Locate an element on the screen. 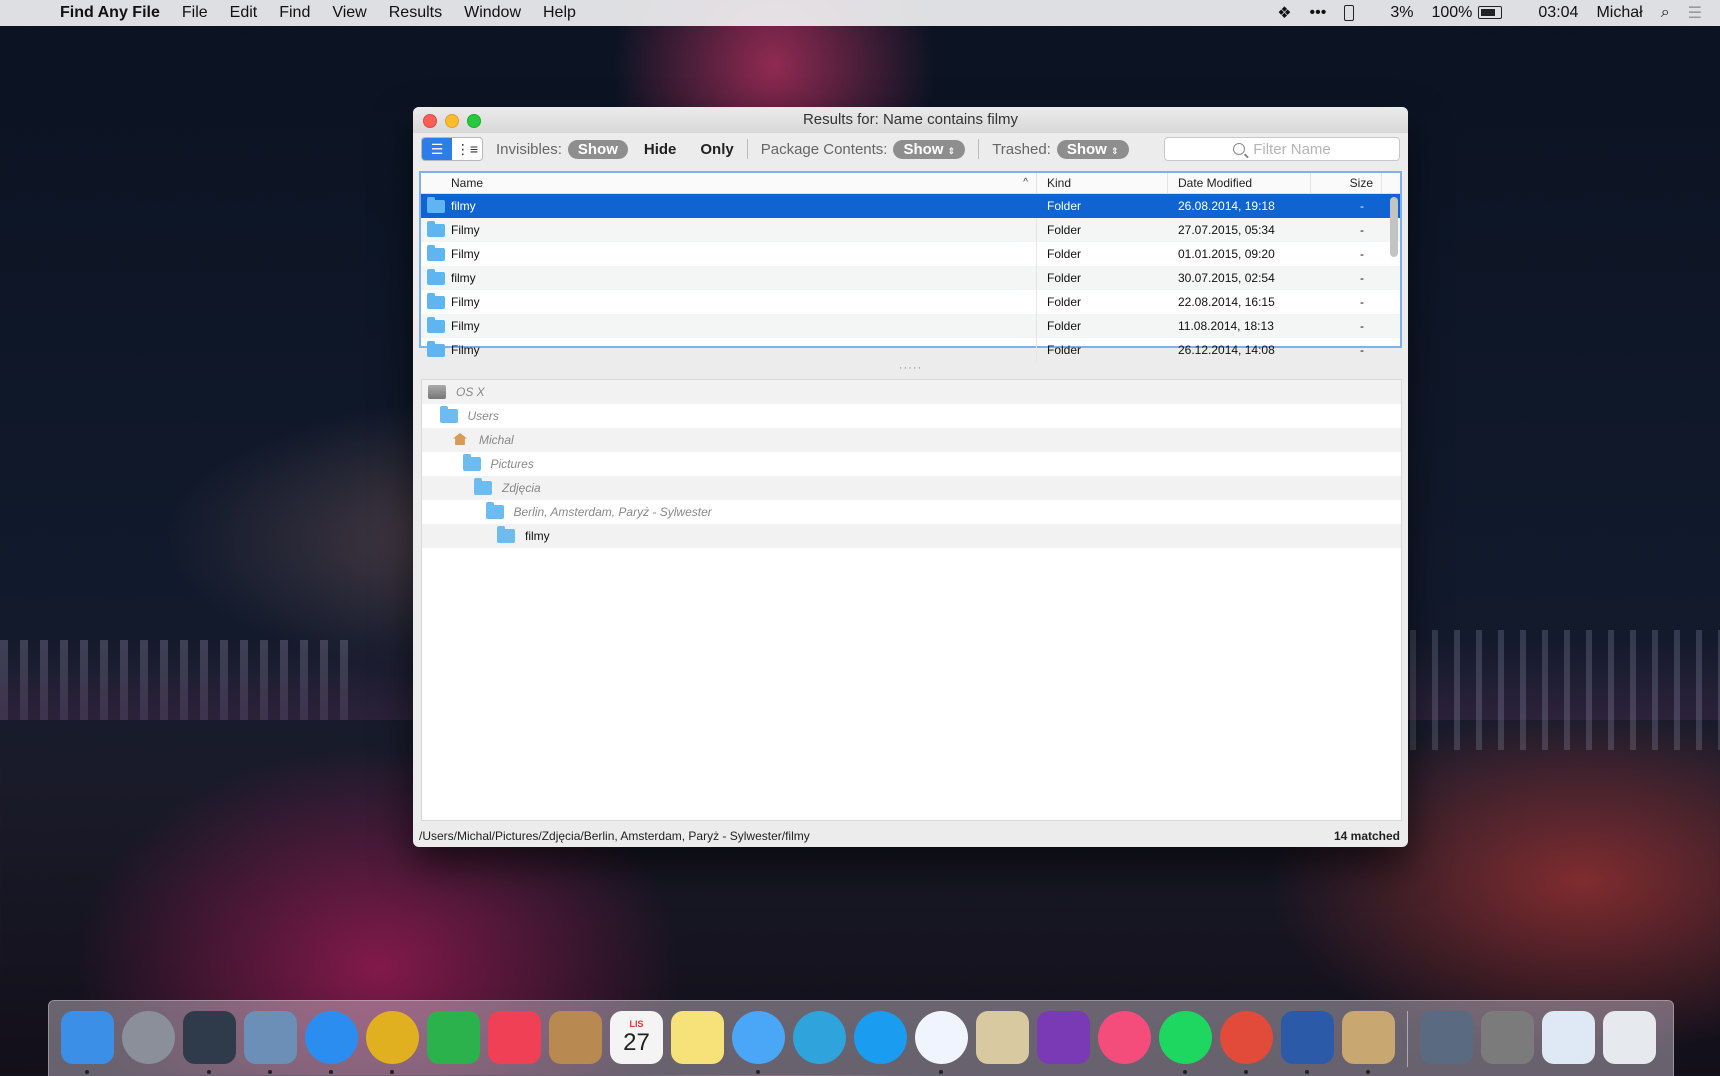 This screenshot has height=1076, width=1720. list-view-icon: ☰ is located at coordinates (437, 149).